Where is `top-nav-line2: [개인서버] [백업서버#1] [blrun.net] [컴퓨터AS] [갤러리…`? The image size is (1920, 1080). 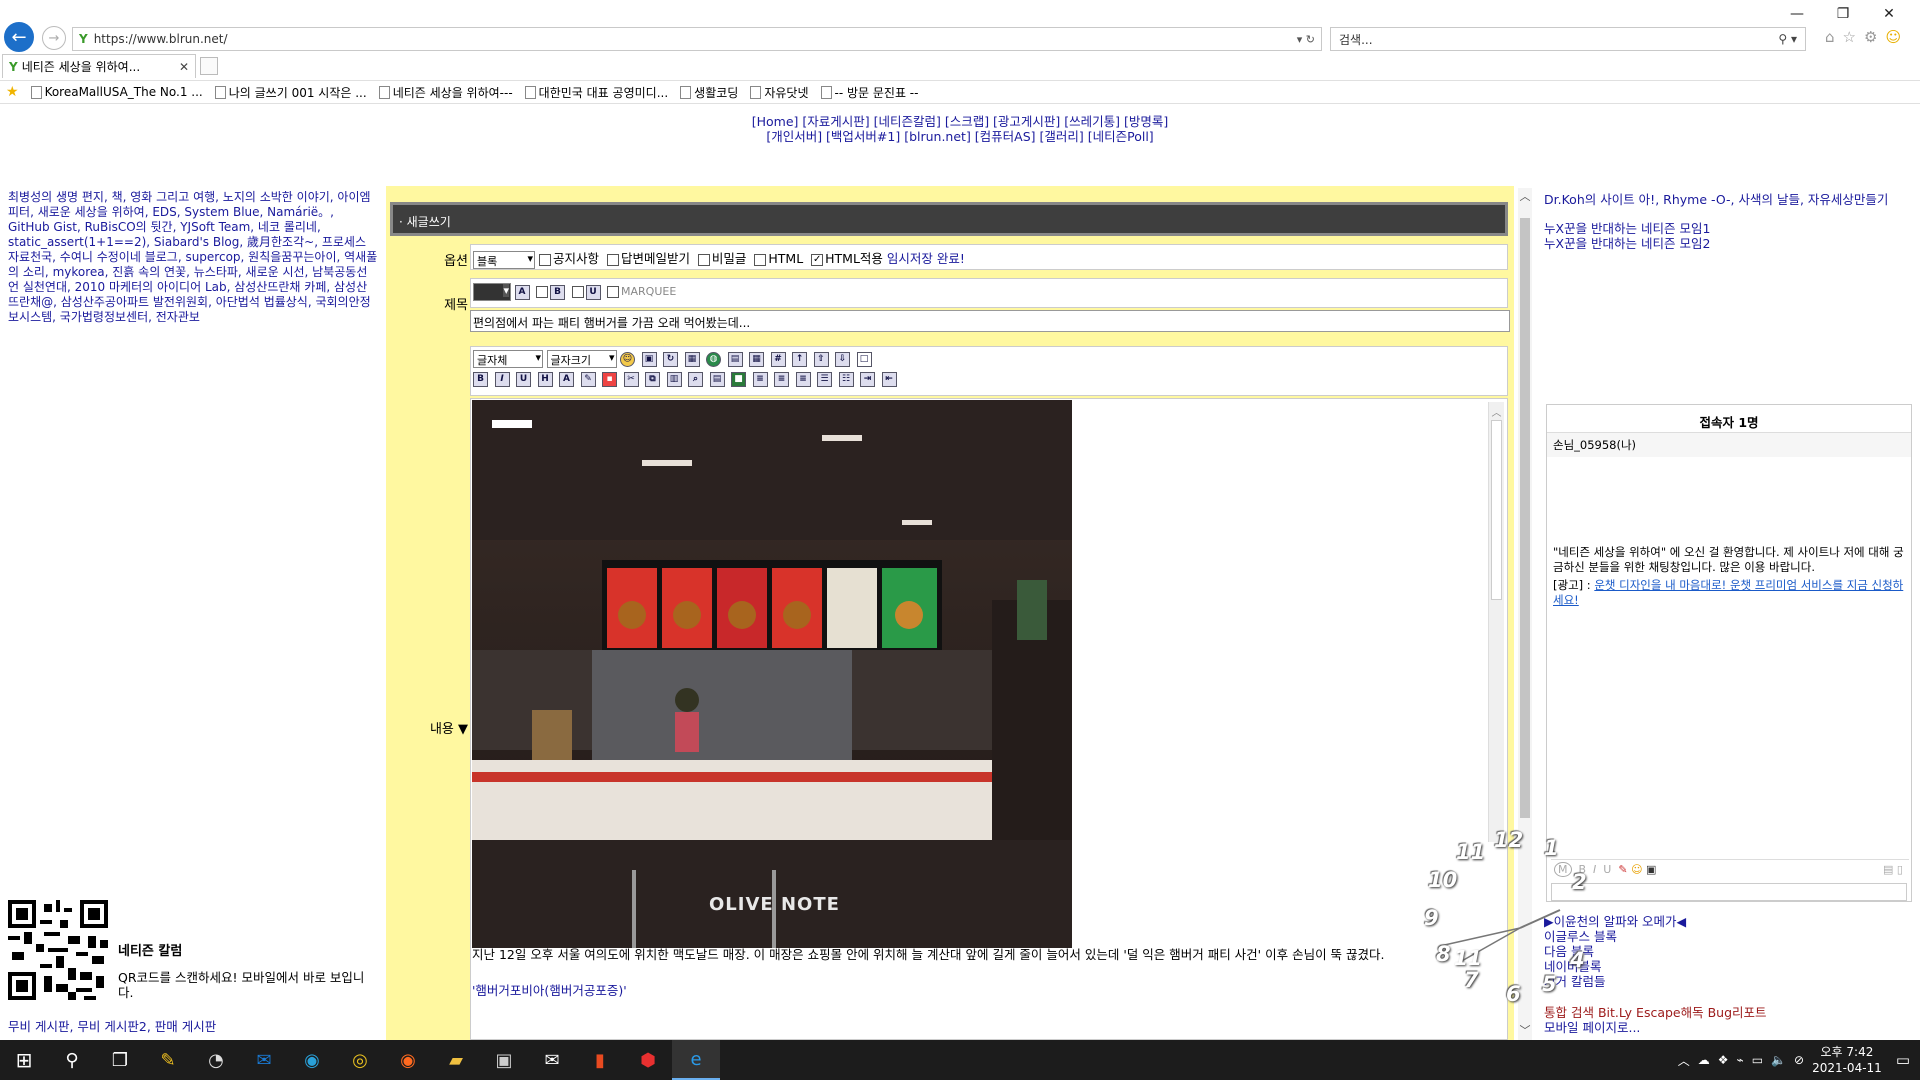 top-nav-line2: [개인서버] [백업서버#1] [blrun.net] [컴퓨터AS] [갤러리… is located at coordinates (960, 136).